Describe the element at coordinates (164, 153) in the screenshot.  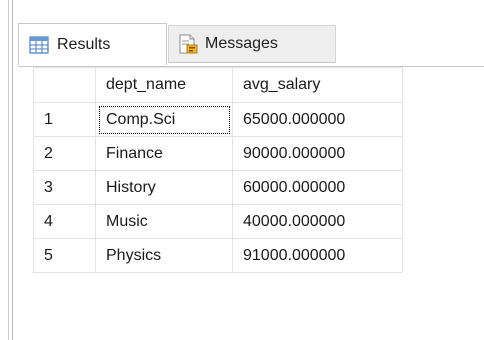
I see `cell-dept-name: Finance` at that location.